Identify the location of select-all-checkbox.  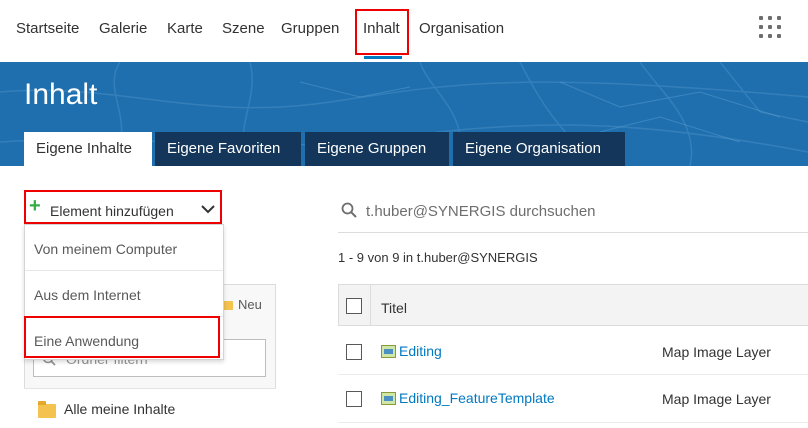
(354, 306).